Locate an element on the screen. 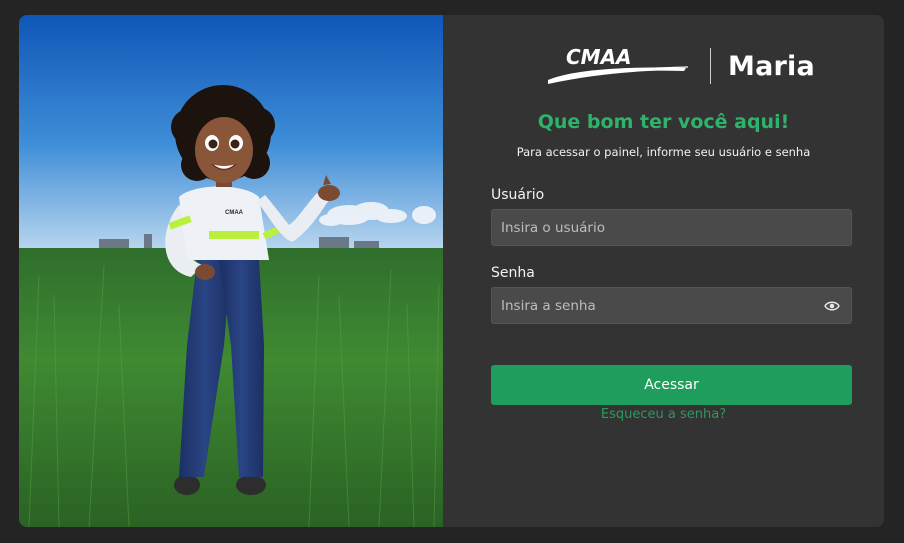 The height and width of the screenshot is (543, 904). password-label: Senha is located at coordinates (513, 273).